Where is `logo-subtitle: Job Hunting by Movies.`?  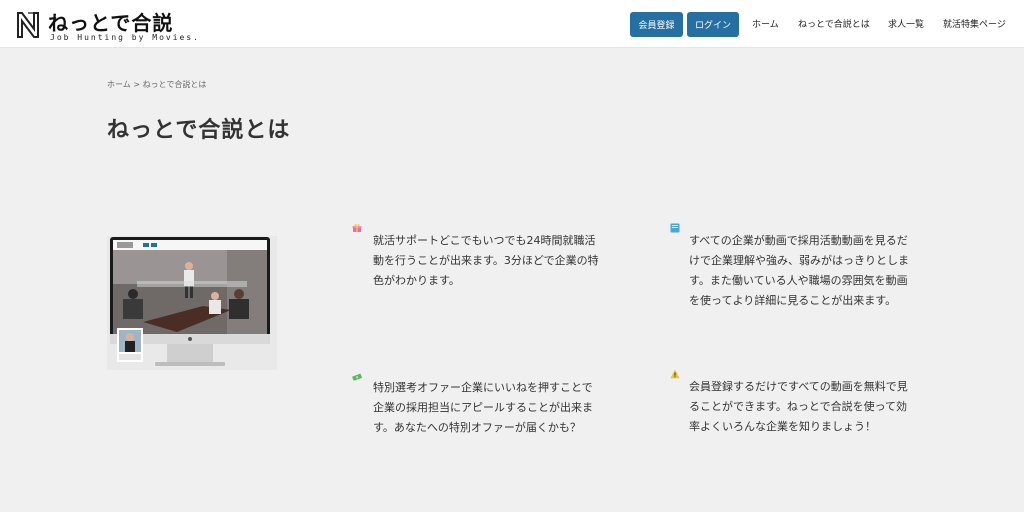 logo-subtitle: Job Hunting by Movies. is located at coordinates (125, 37).